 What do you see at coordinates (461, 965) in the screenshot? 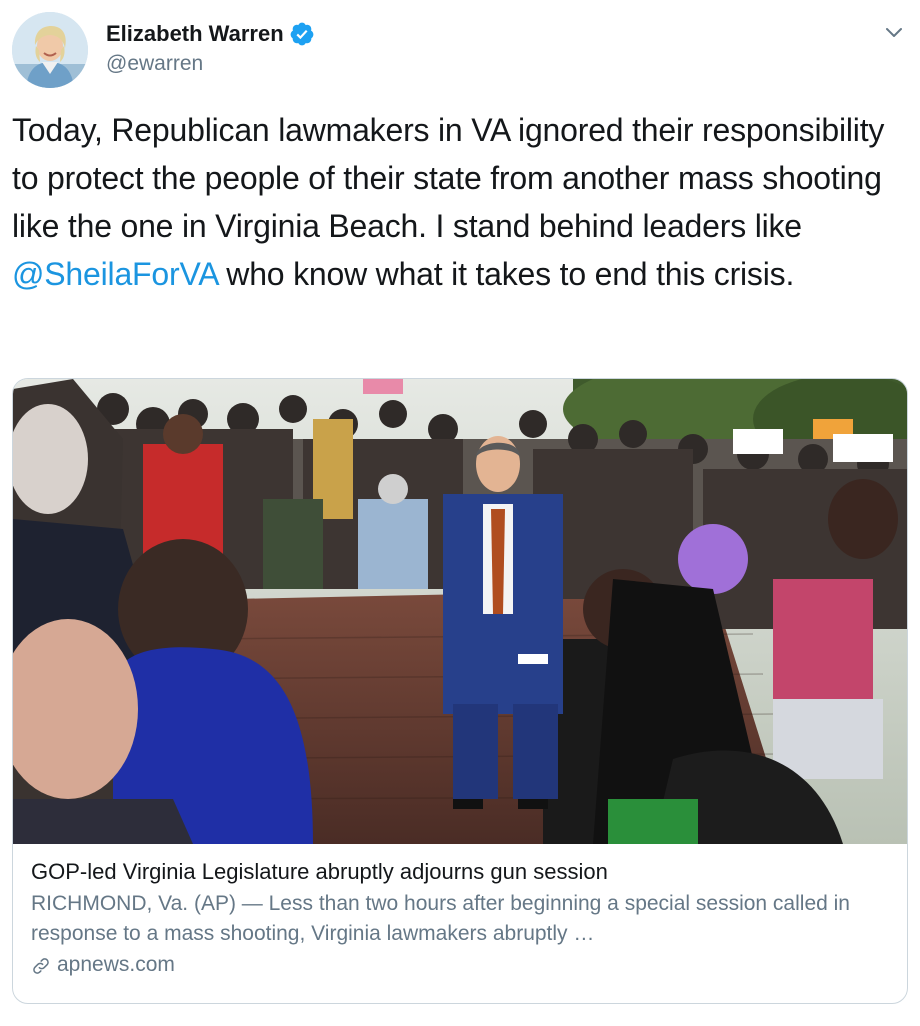
I see `card-domain: apnews.com` at bounding box center [461, 965].